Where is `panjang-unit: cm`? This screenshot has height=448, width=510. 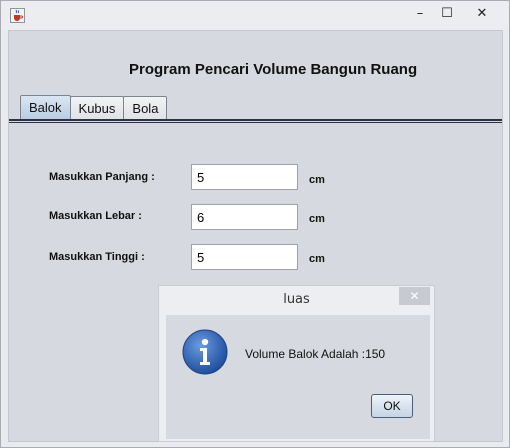
panjang-unit: cm is located at coordinates (317, 180).